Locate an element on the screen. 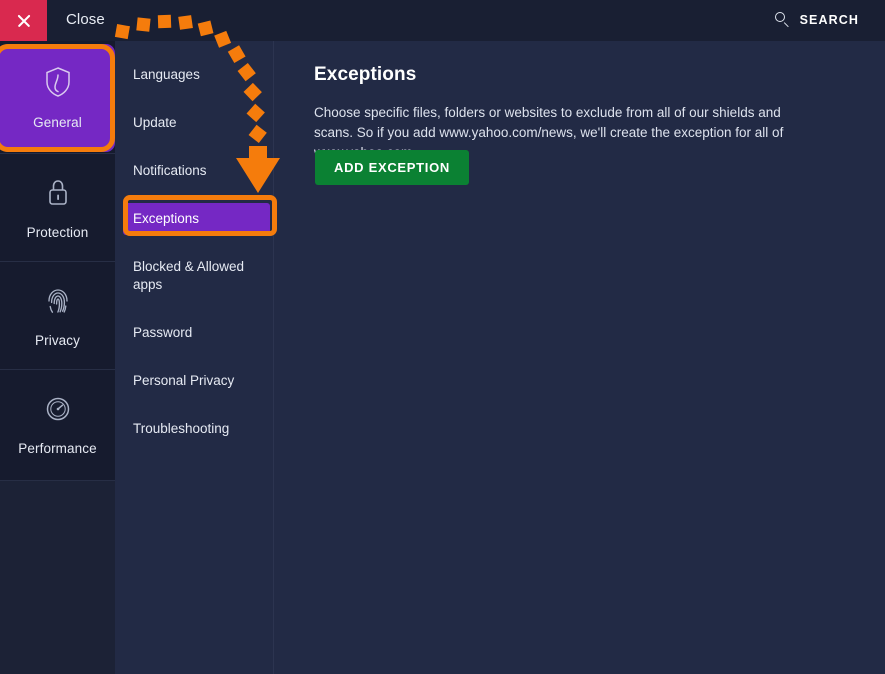 This screenshot has width=885, height=674. sidebar-item-protection: Protection is located at coordinates (57, 207).